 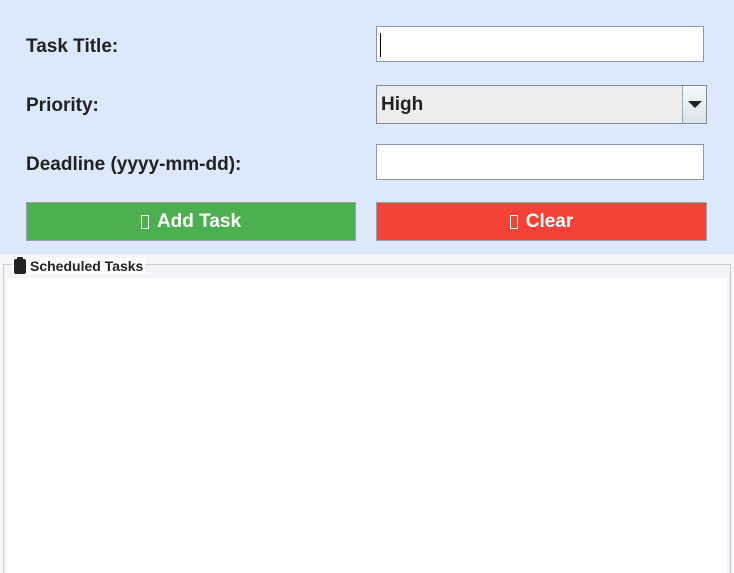 I want to click on scheduled-tasks-label: Scheduled Tasks, so click(x=87, y=266).